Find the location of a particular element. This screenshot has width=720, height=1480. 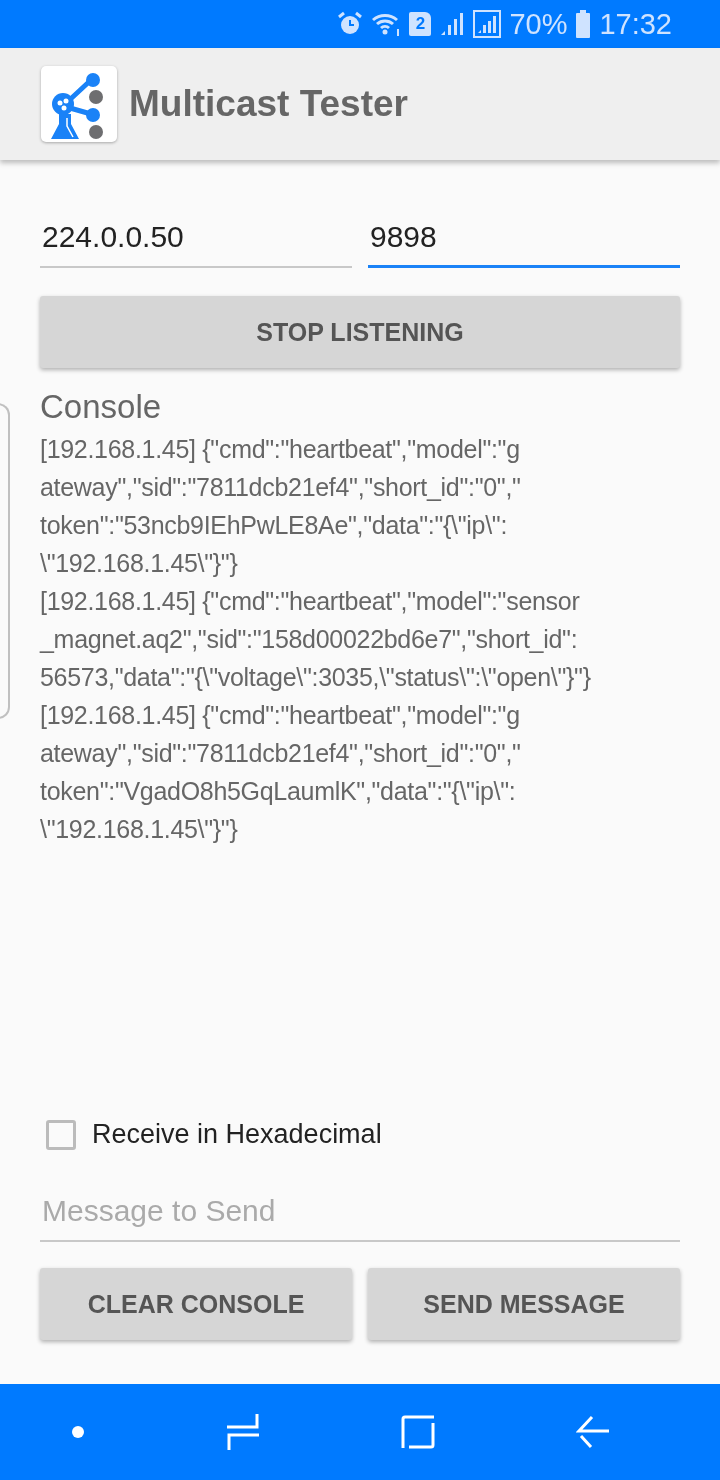

checkbox is located at coordinates (61, 1134).